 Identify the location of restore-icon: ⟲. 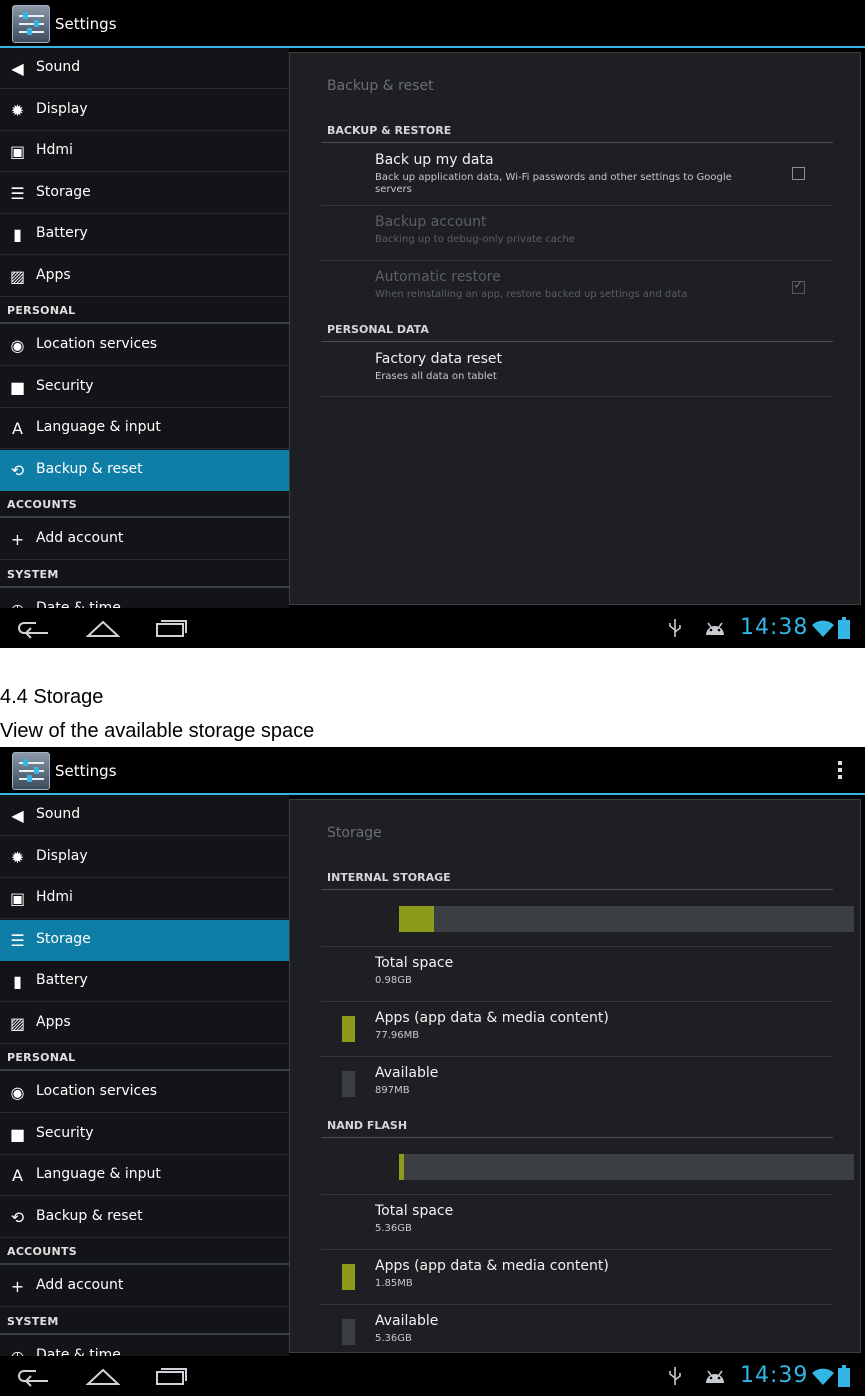
(17, 1217).